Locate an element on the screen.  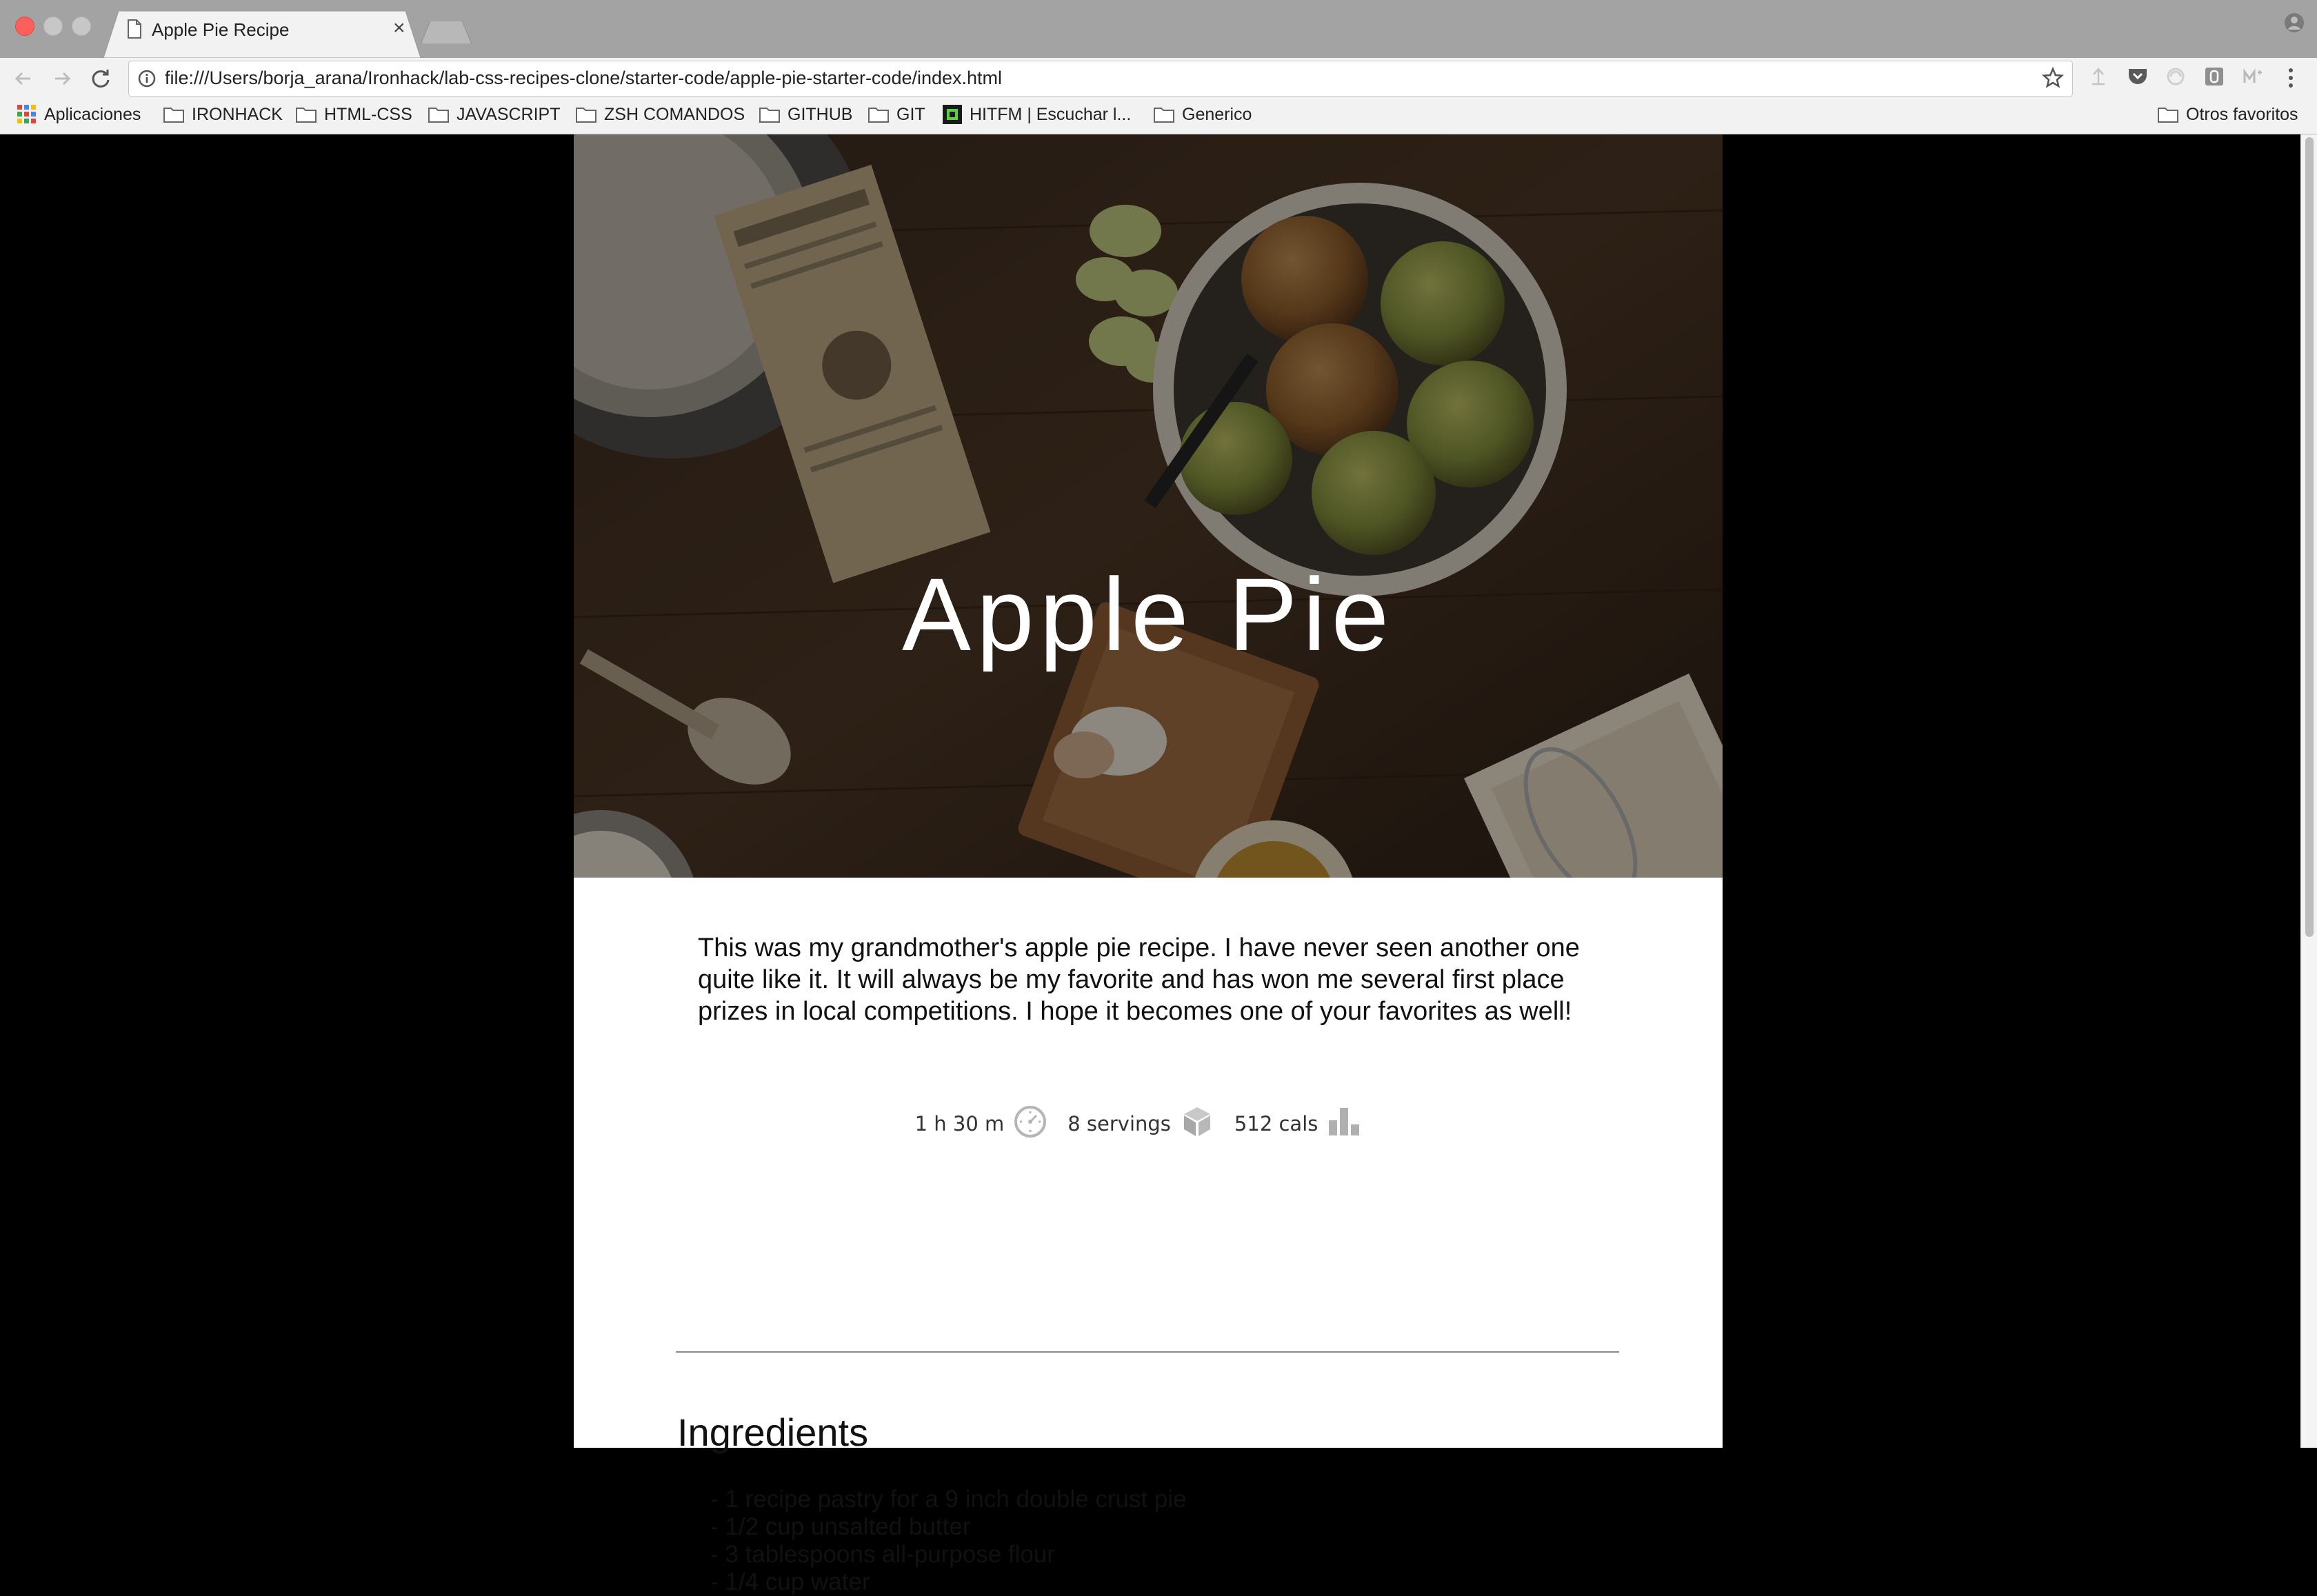
bookmark-ironhack: IRONHACK is located at coordinates (223, 114).